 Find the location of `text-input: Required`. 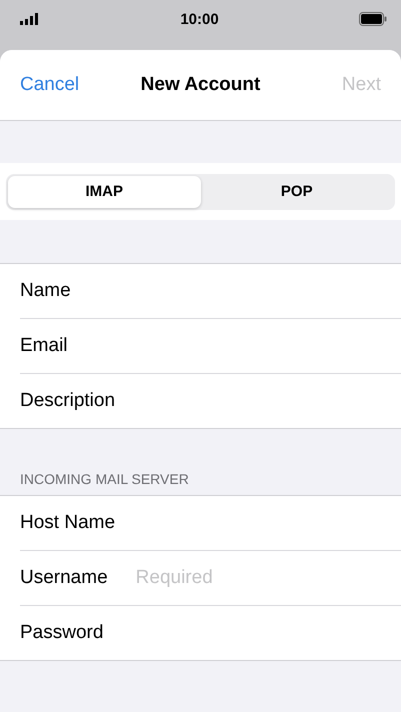

text-input: Required is located at coordinates (259, 578).